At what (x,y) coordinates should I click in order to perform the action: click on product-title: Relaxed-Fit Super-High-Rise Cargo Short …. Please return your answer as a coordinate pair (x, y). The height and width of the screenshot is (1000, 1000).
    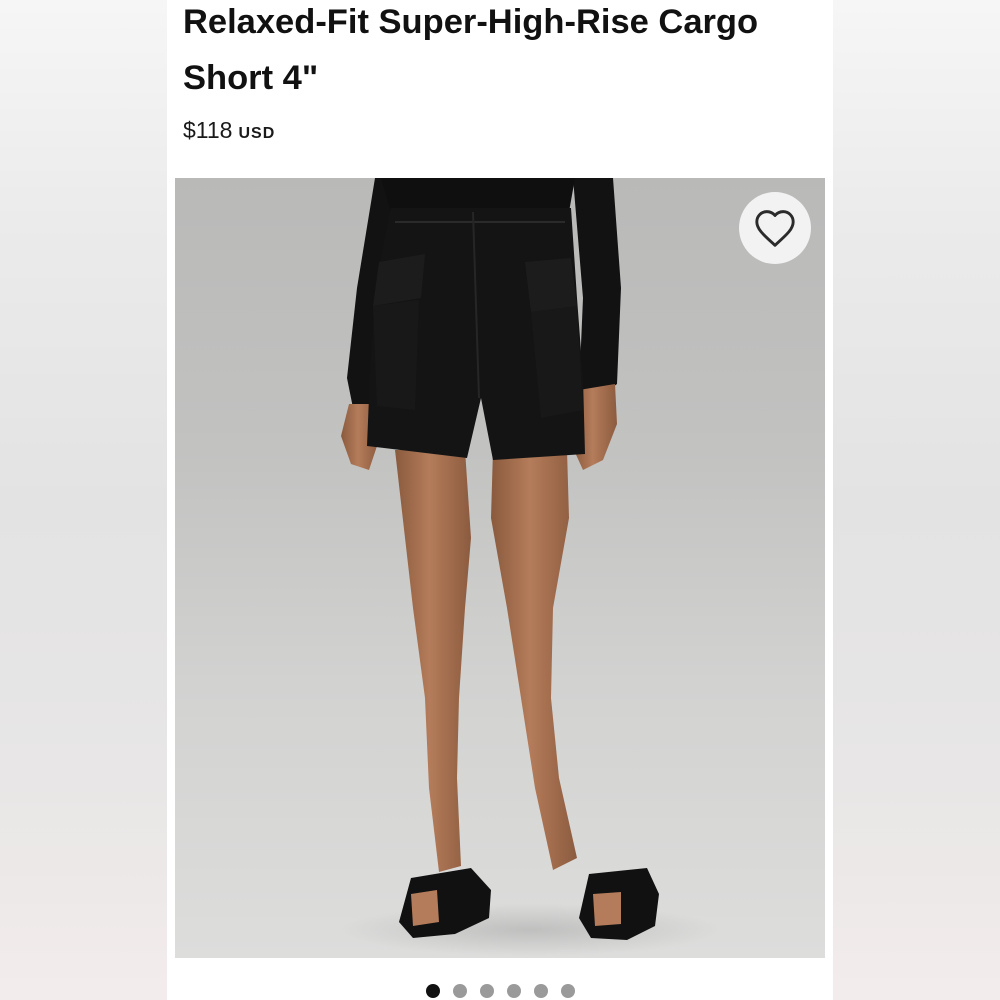
    Looking at the image, I should click on (471, 50).